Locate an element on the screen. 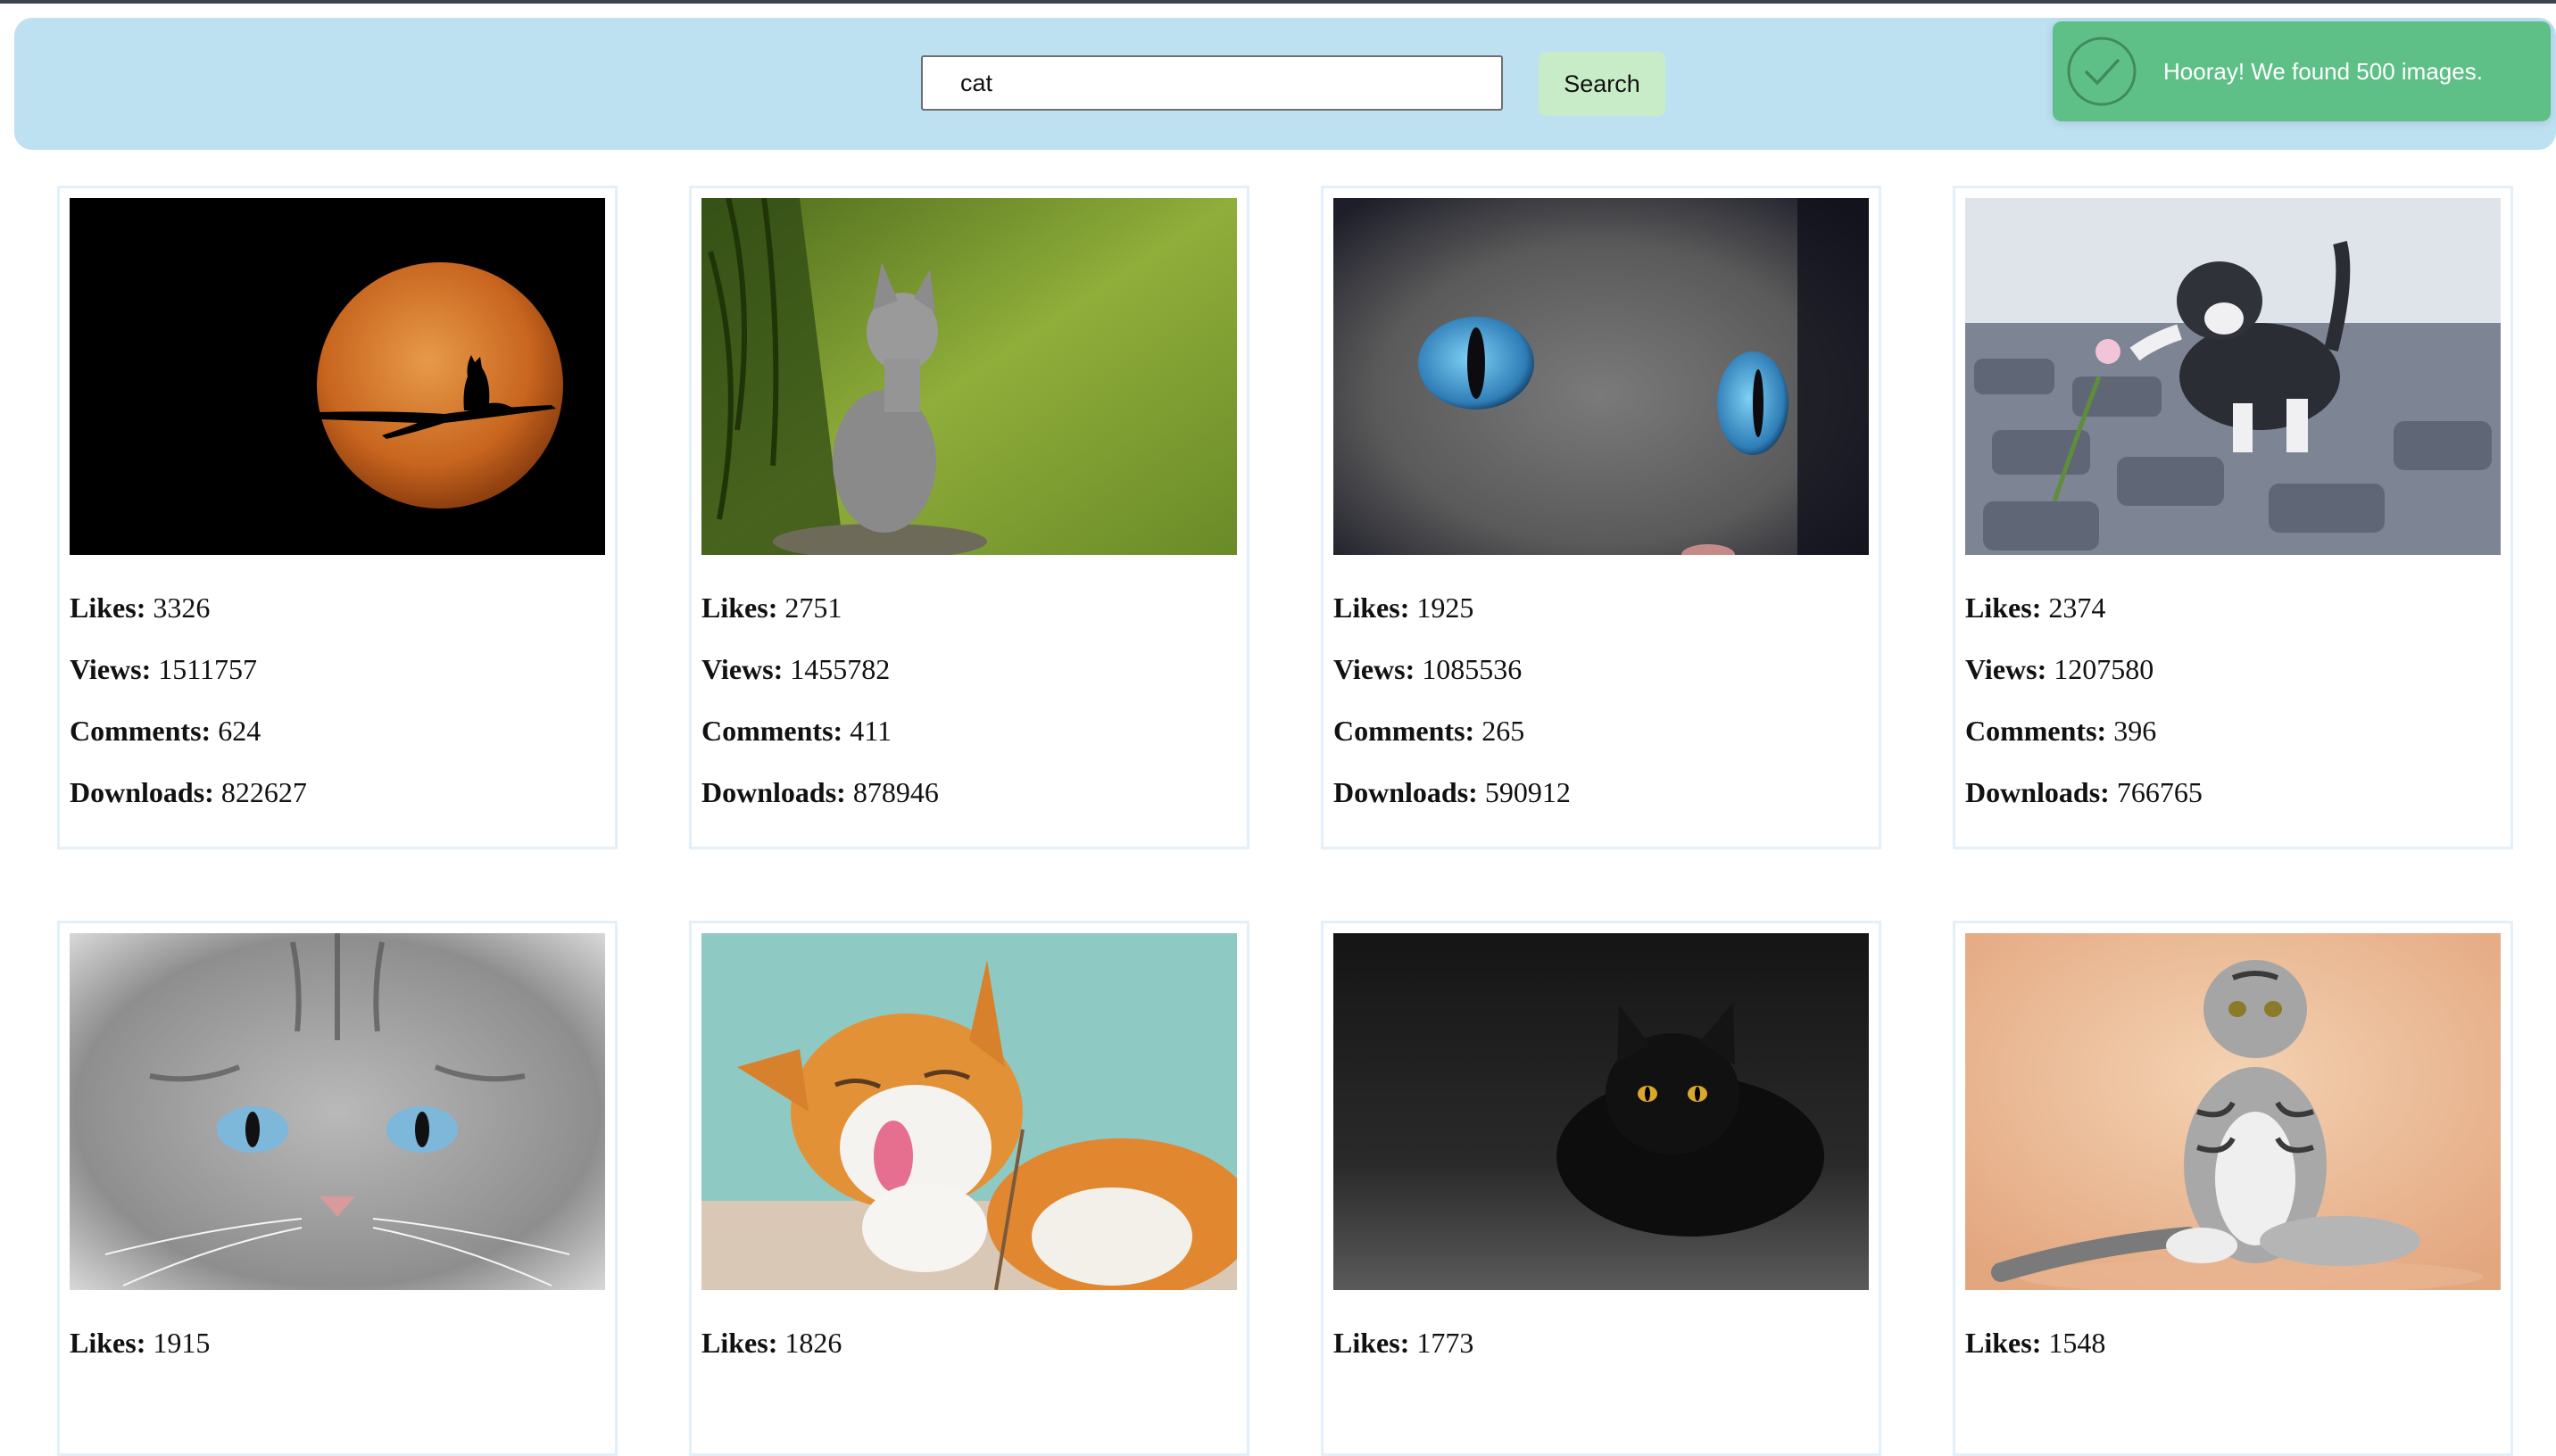 This screenshot has width=2556, height=1456. views-stat: Views: 1455782 is located at coordinates (796, 669).